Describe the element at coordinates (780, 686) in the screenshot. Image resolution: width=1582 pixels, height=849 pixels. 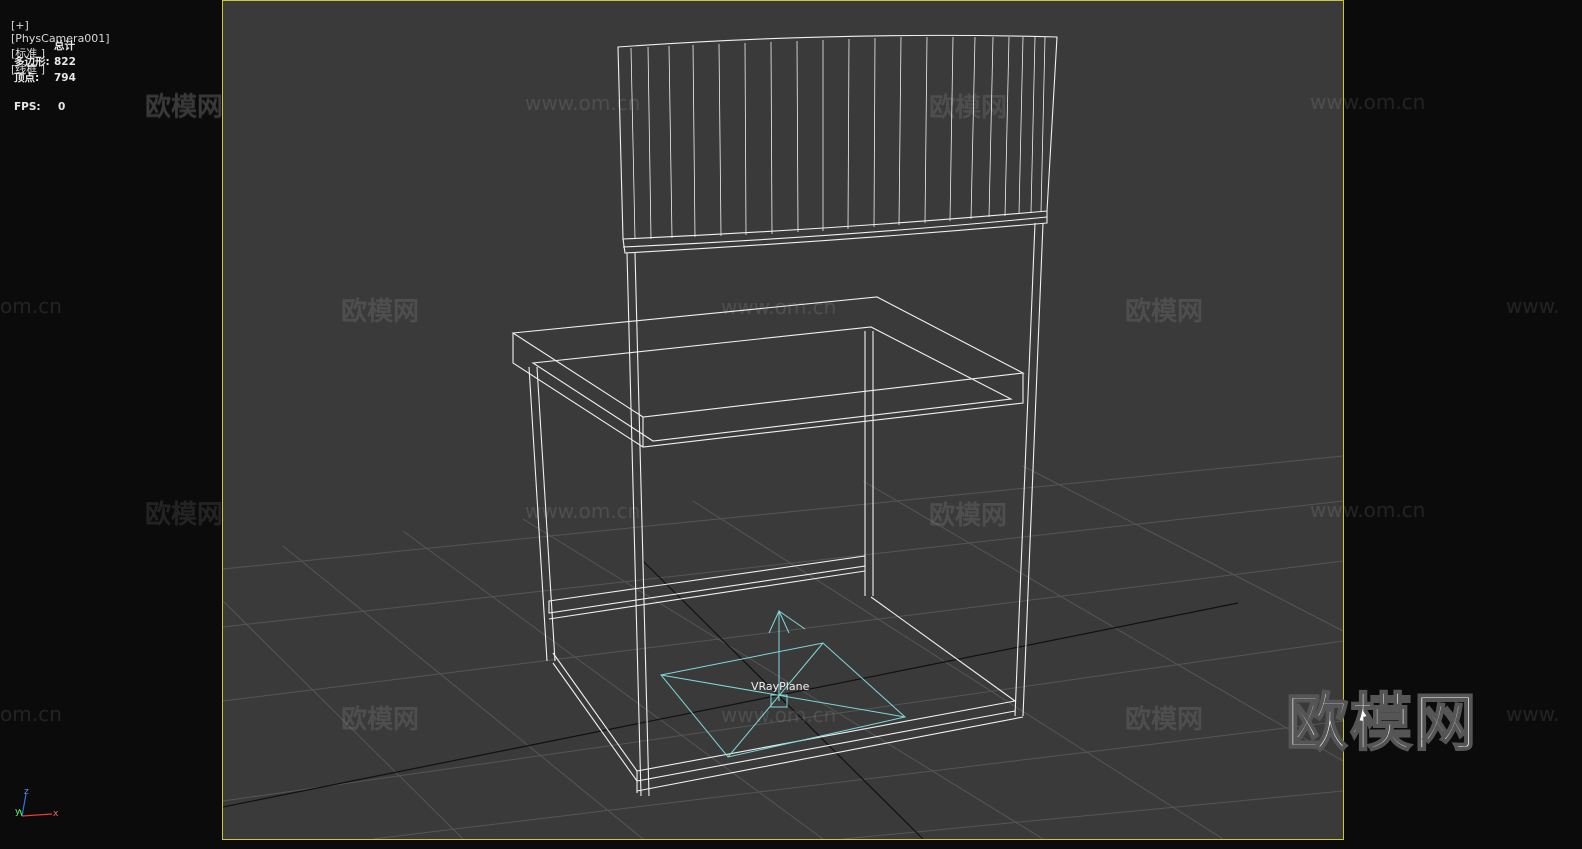
I see `vray-plane-label: VRayPlane` at that location.